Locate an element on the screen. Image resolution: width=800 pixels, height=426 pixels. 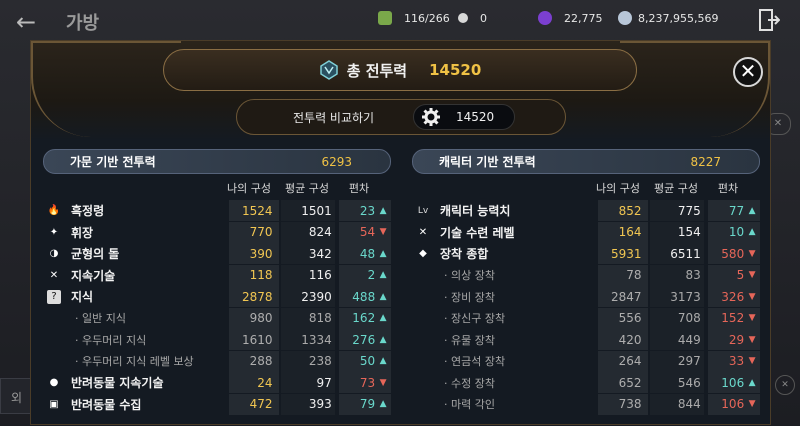
combat-power-icon is located at coordinates (328, 70).